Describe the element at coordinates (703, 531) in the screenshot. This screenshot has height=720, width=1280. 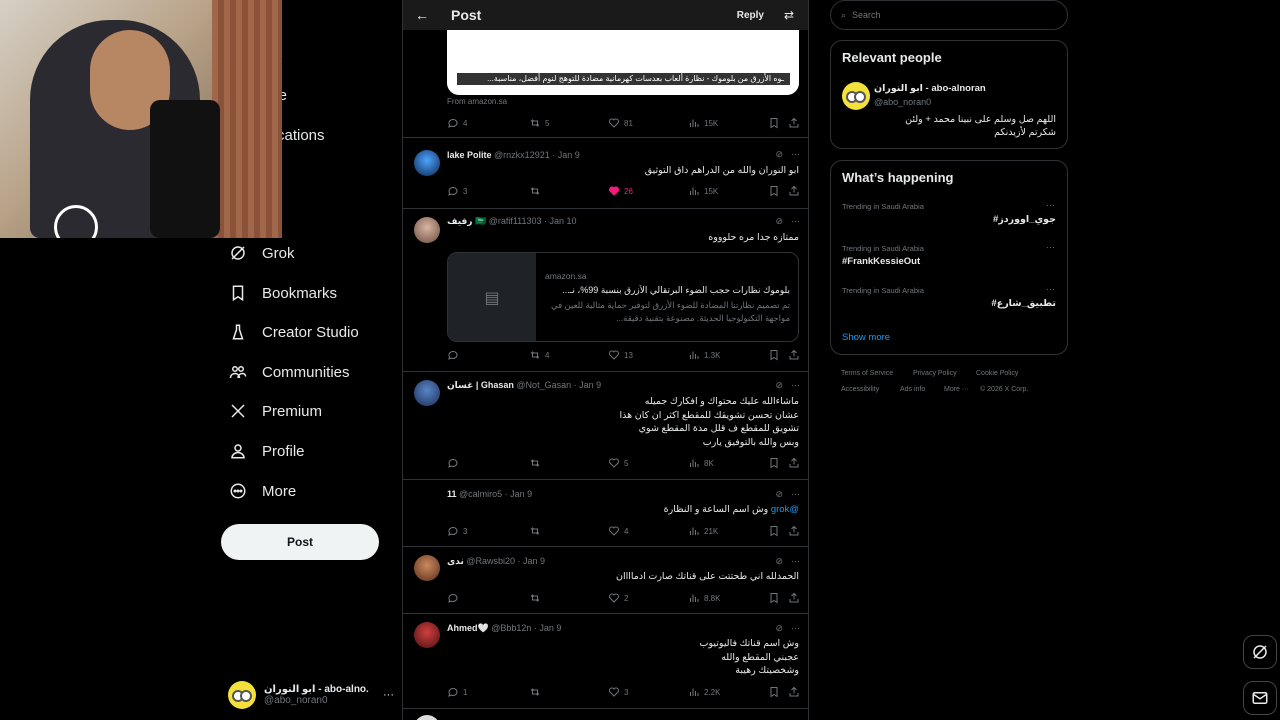
I see `views-button: 21K` at that location.